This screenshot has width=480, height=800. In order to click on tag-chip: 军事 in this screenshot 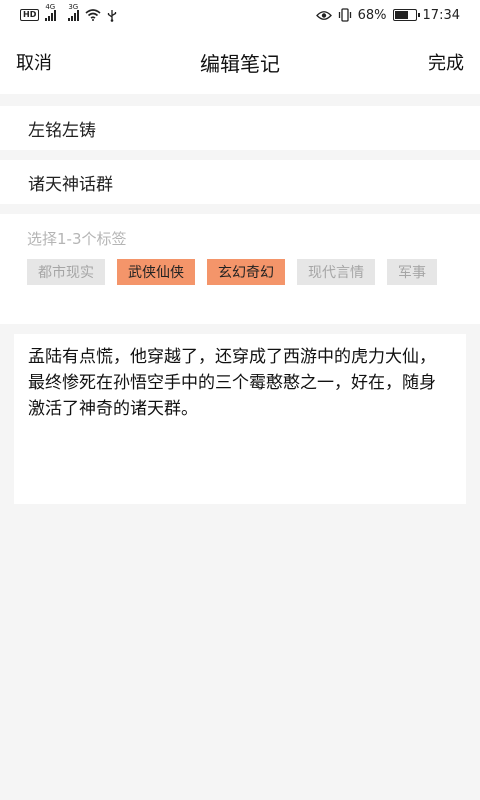, I will do `click(412, 272)`.